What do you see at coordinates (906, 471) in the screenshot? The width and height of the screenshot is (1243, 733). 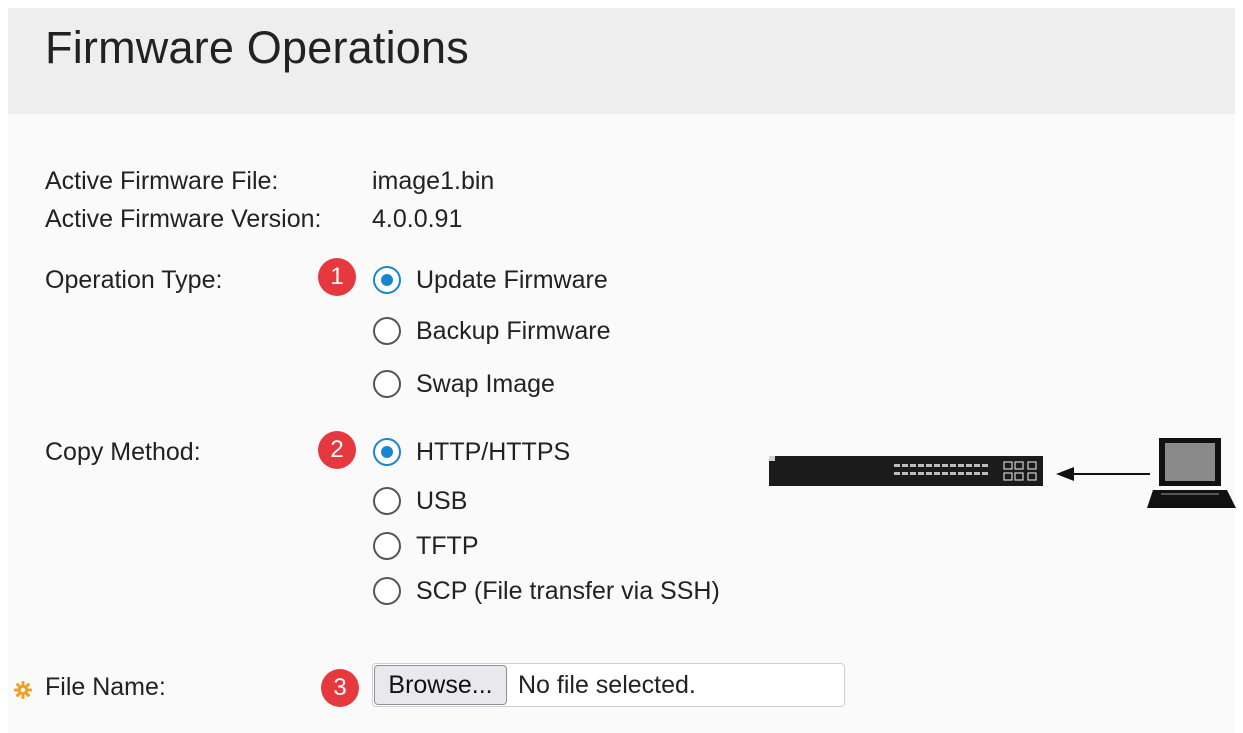 I see `network-switch-icon` at bounding box center [906, 471].